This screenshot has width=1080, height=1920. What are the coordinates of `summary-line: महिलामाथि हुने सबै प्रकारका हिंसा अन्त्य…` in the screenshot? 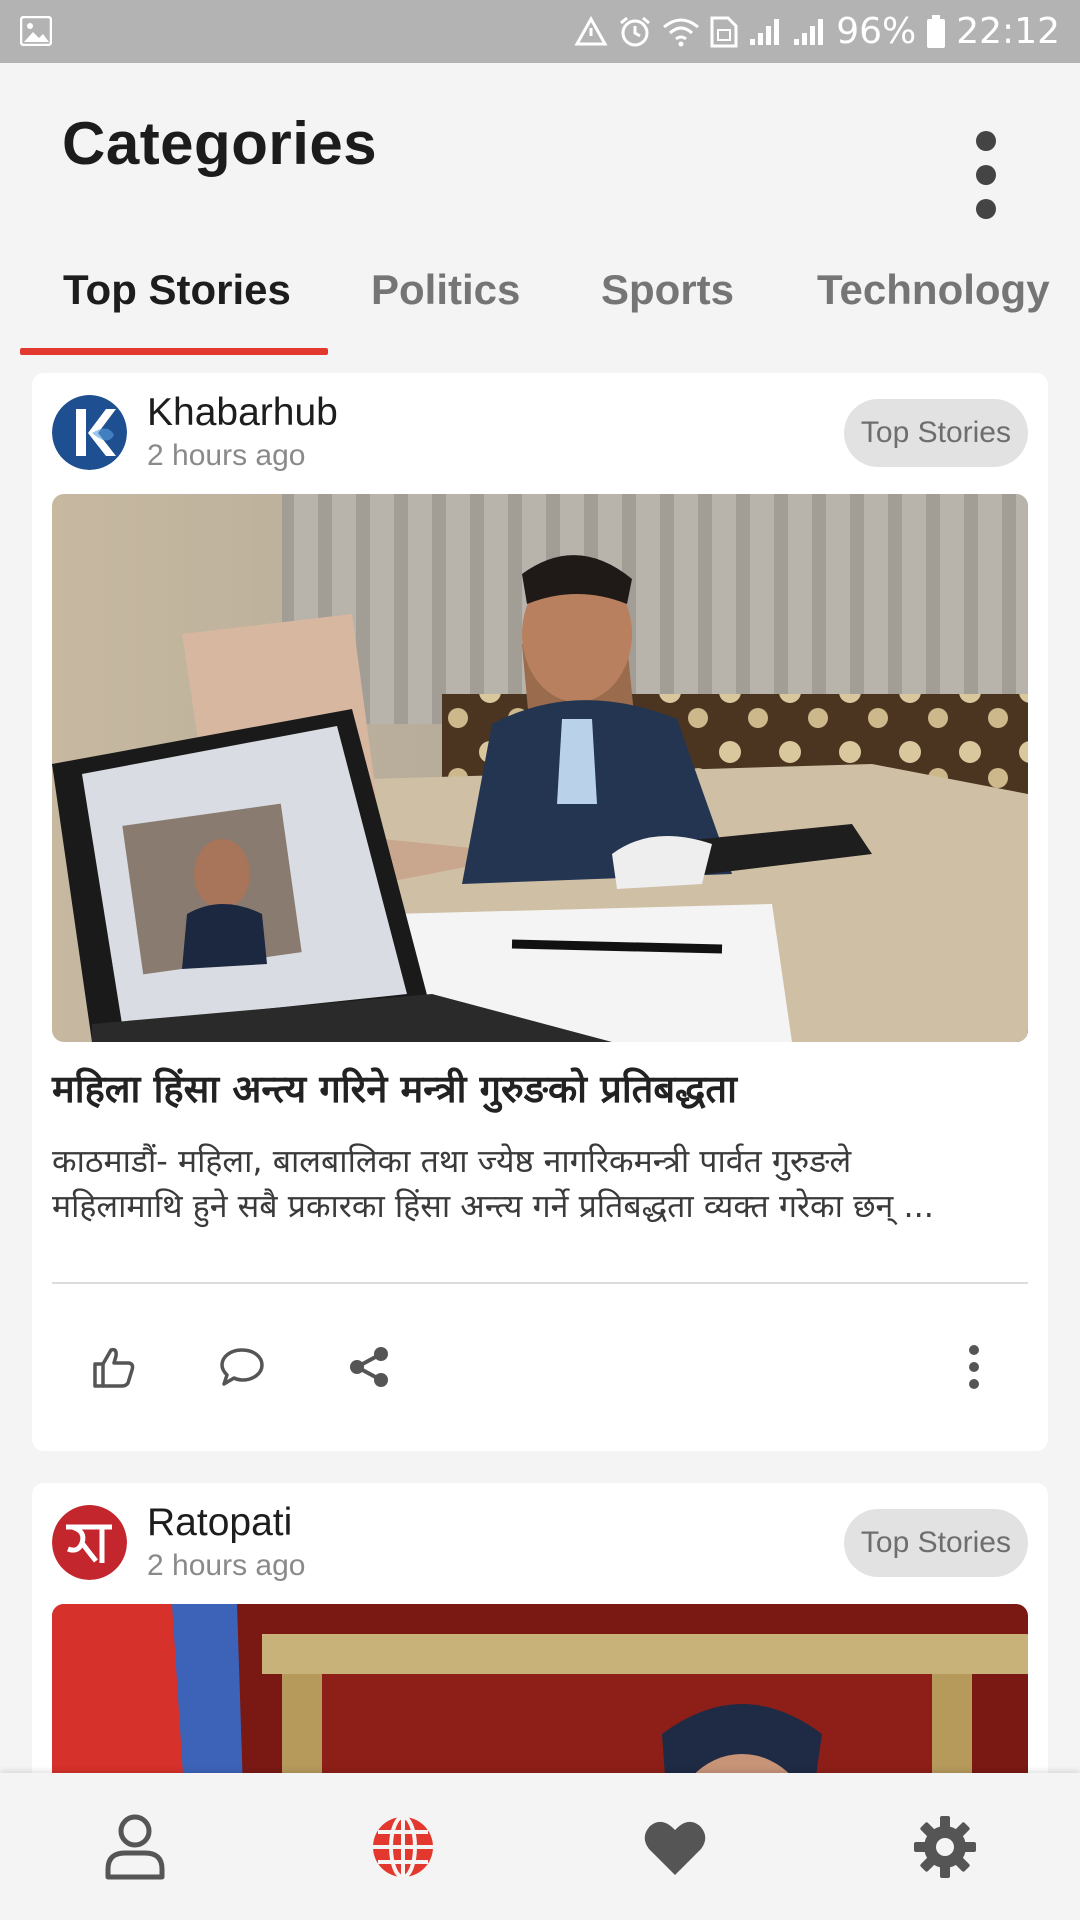 It's located at (493, 1205).